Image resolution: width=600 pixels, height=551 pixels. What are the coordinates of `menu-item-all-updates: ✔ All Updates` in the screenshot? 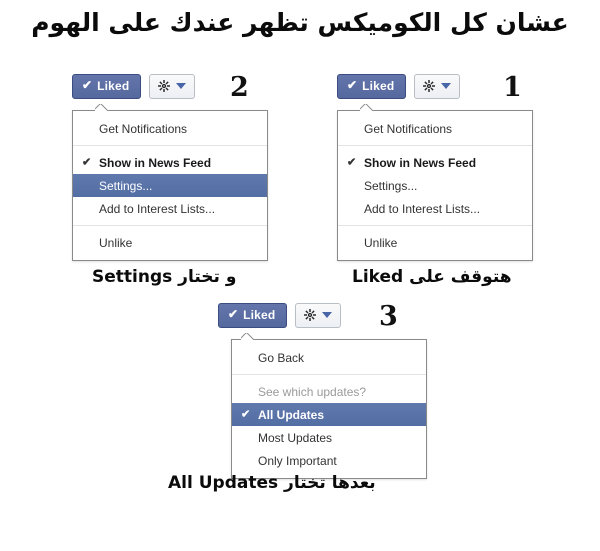 It's located at (329, 414).